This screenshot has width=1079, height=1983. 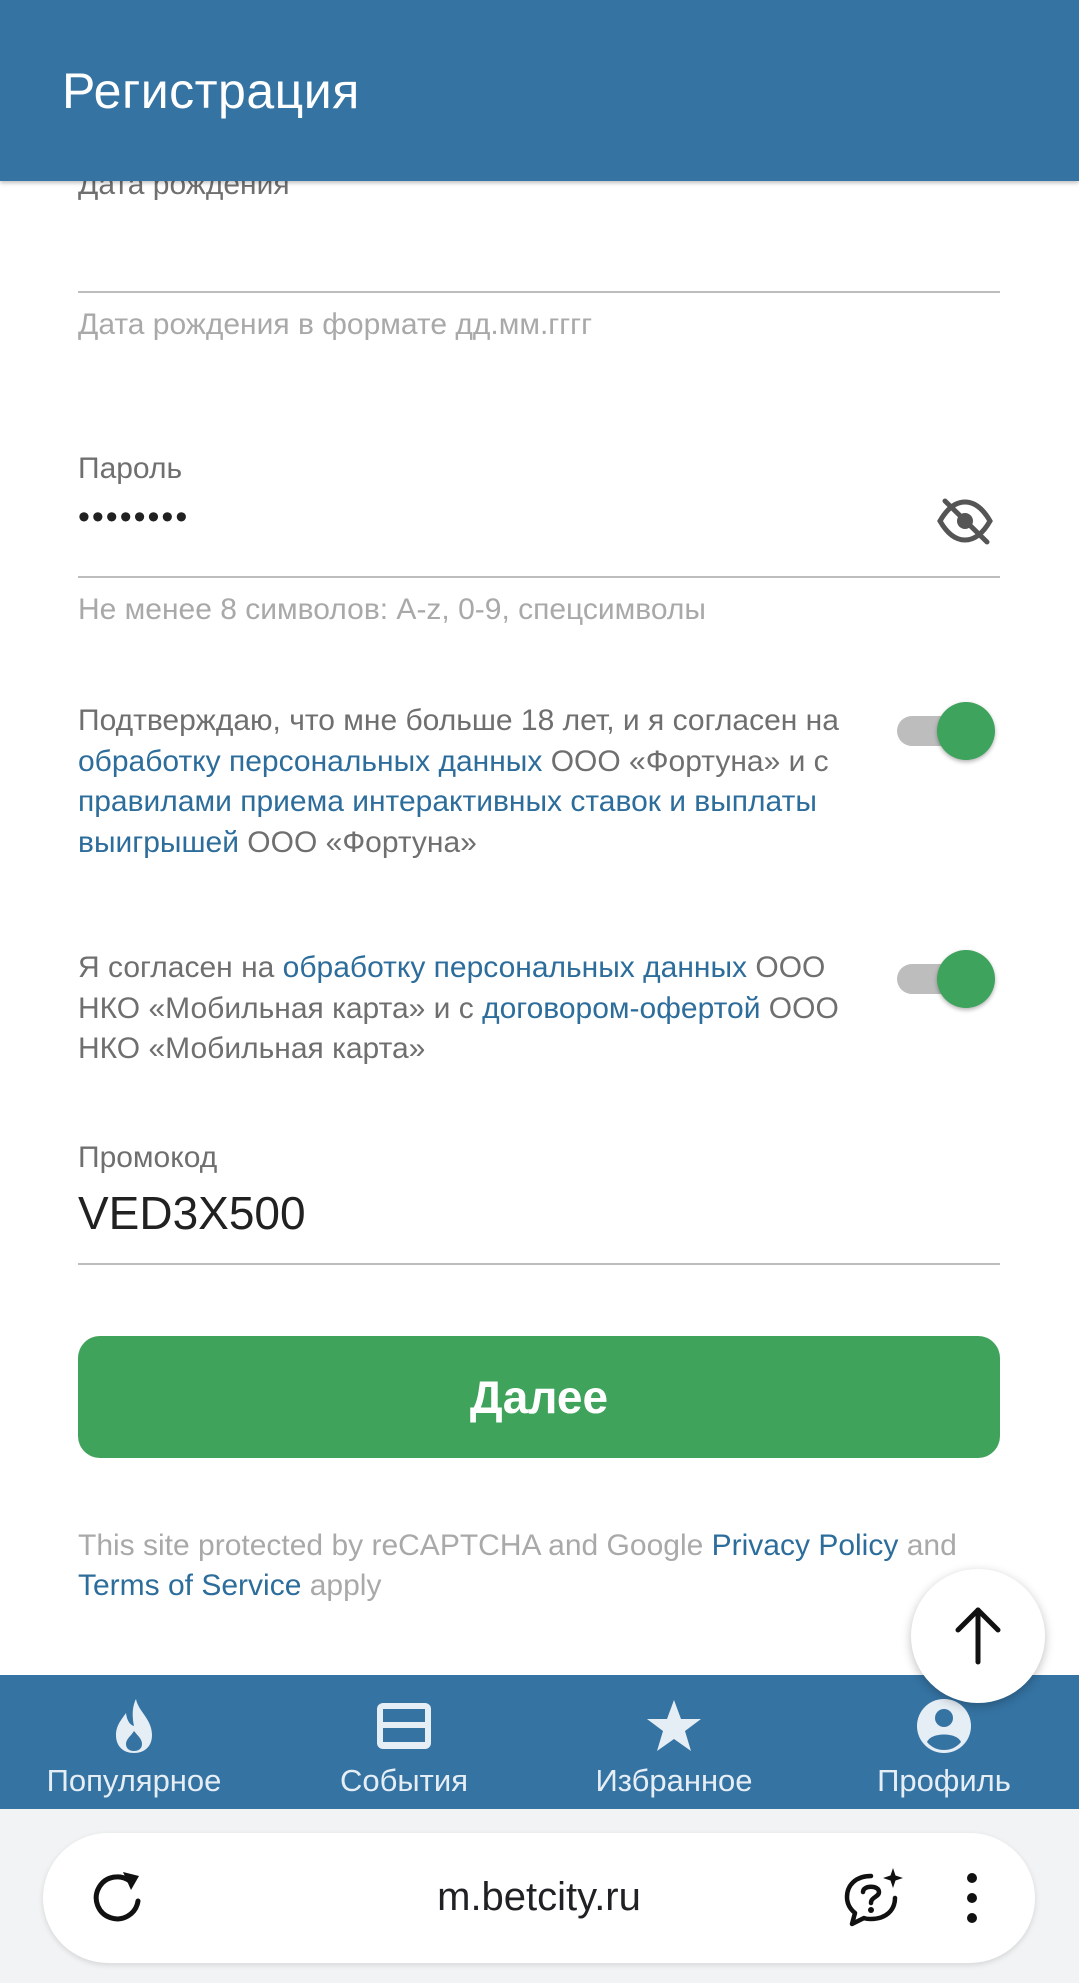 I want to click on scroll-to-top-button, so click(x=978, y=1636).